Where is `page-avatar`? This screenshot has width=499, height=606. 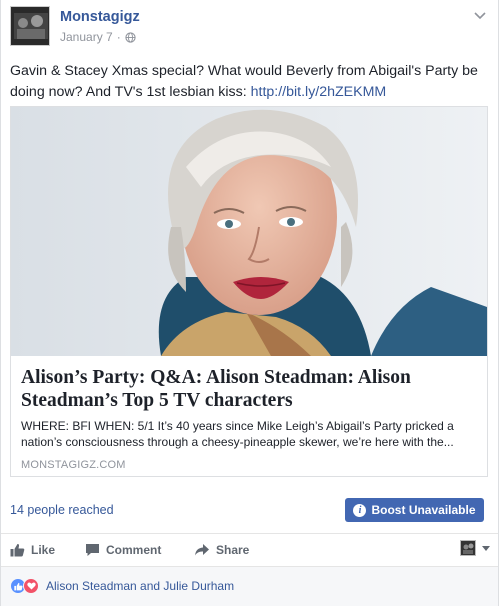
page-avatar is located at coordinates (30, 26).